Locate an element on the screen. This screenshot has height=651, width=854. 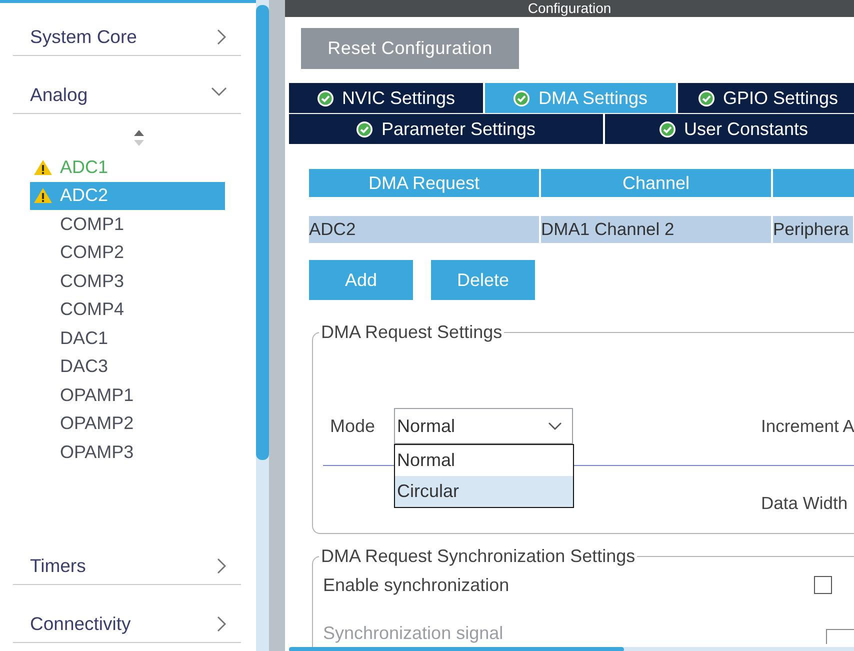
category-header: Timers is located at coordinates (127, 555).